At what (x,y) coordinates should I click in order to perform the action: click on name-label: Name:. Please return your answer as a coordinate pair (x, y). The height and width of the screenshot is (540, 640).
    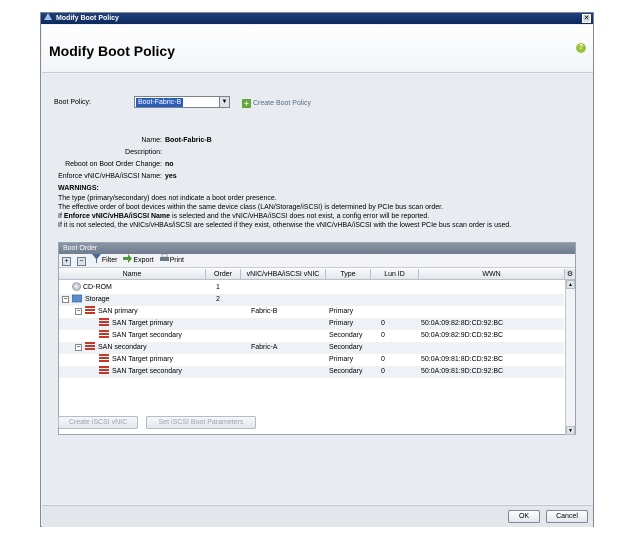
    Looking at the image, I should click on (151, 140).